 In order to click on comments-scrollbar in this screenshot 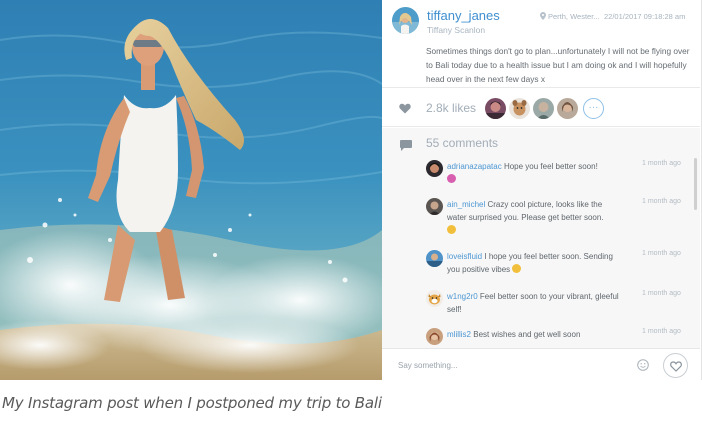, I will do `click(695, 184)`.